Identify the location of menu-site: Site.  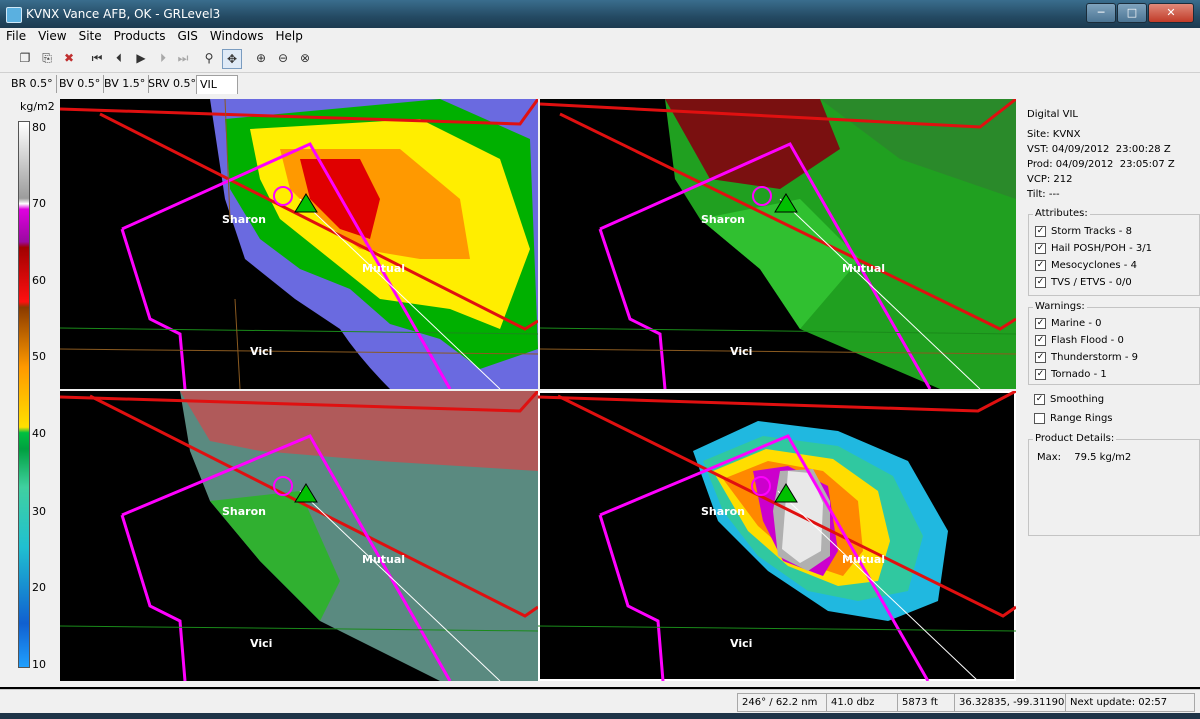
(90, 35).